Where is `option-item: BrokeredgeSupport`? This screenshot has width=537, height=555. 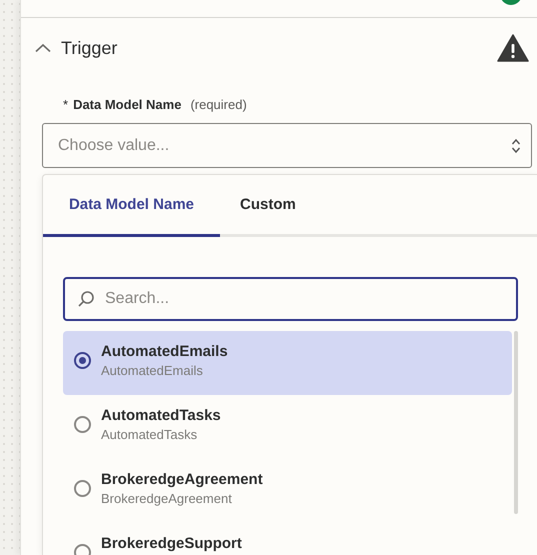 option-item: BrokeredgeSupport is located at coordinates (287, 539).